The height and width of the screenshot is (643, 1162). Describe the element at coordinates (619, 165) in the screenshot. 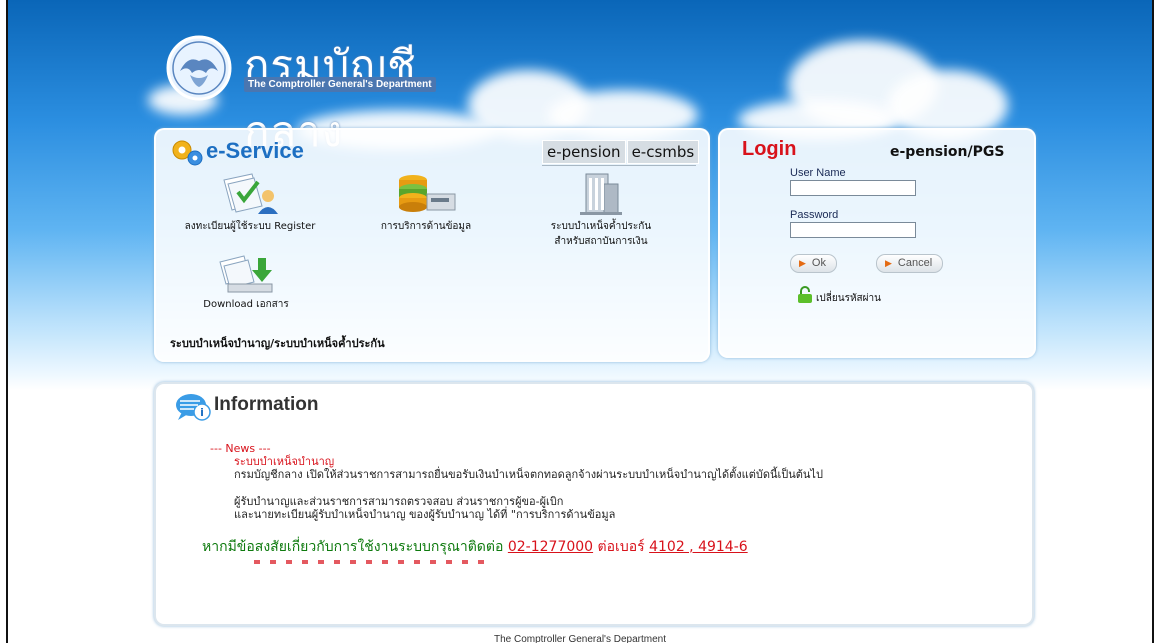

I see `tab-underline` at that location.